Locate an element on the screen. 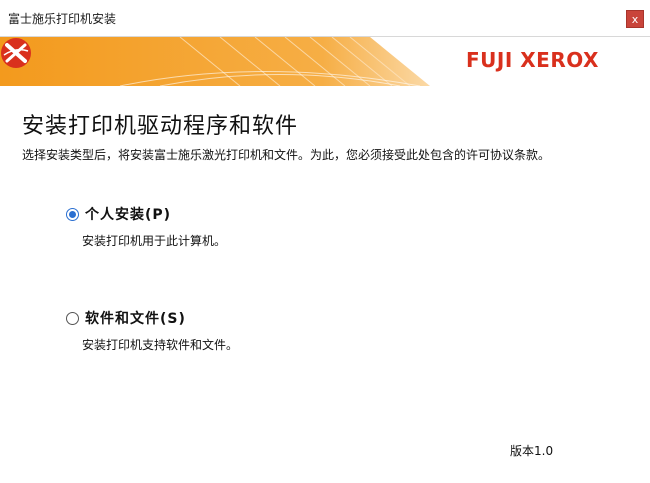  close-button: x is located at coordinates (635, 19).